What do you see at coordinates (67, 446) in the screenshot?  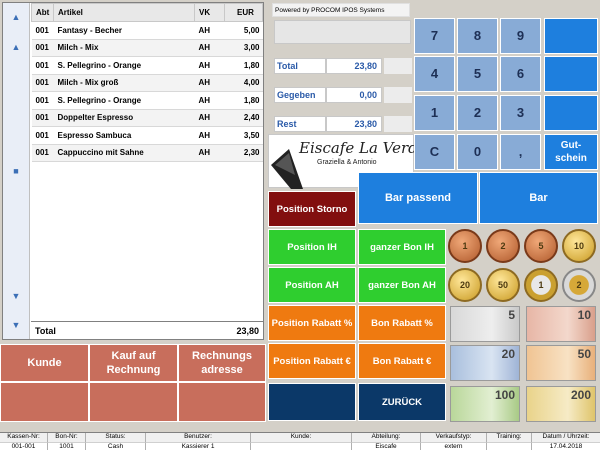 I see `status-bon-nr: 1001` at bounding box center [67, 446].